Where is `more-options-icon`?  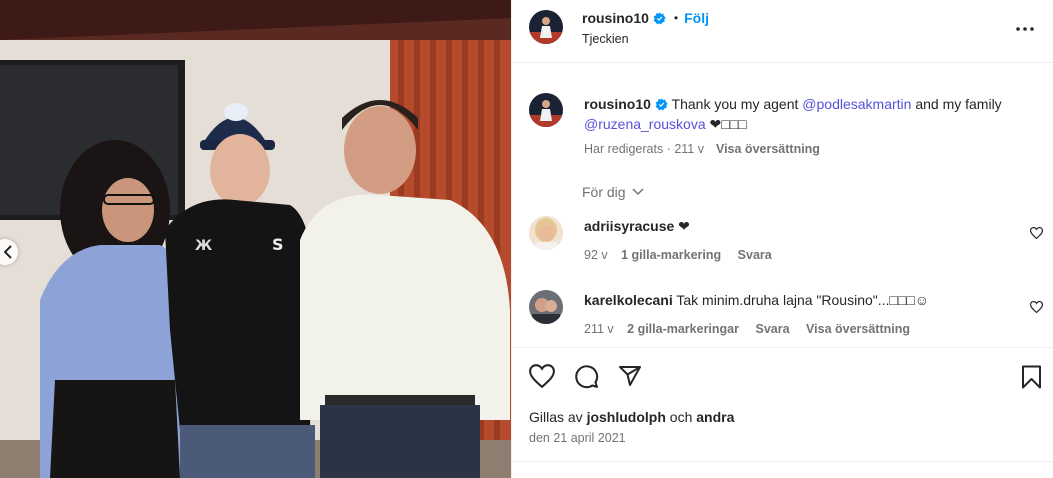 more-options-icon is located at coordinates (1025, 29).